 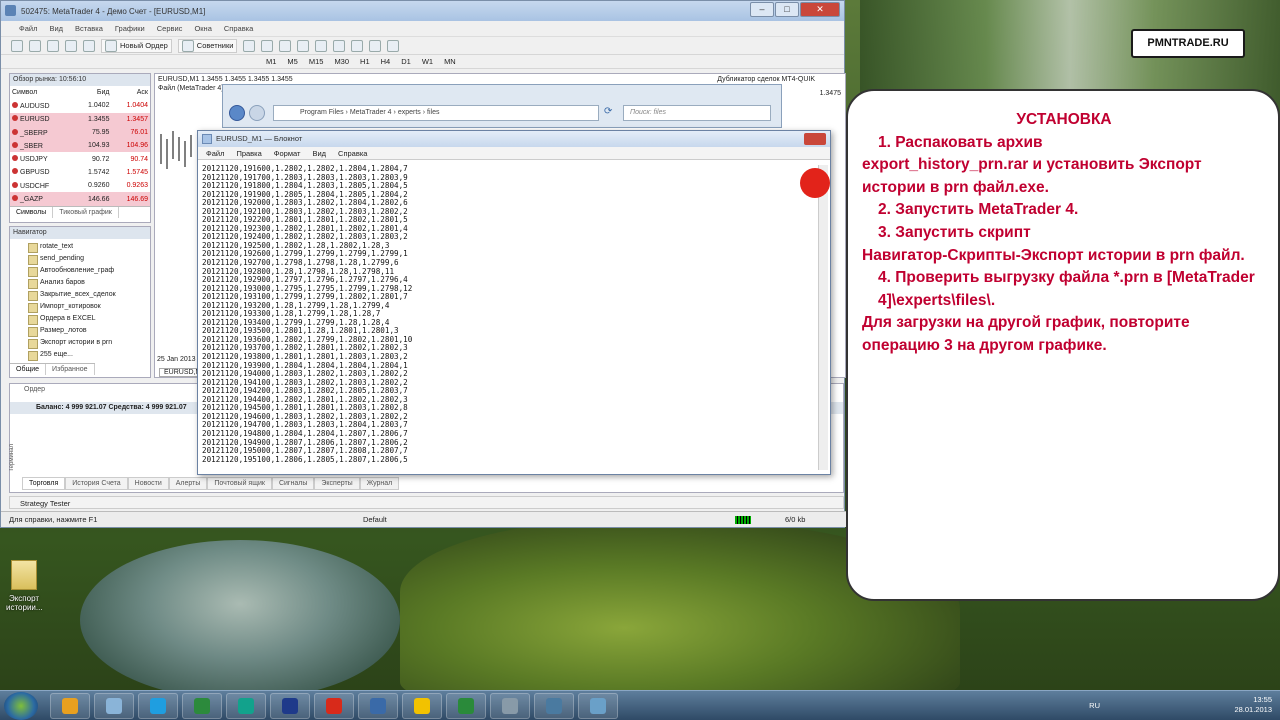 I want to click on timeframe-button: M30, so click(x=341, y=61).